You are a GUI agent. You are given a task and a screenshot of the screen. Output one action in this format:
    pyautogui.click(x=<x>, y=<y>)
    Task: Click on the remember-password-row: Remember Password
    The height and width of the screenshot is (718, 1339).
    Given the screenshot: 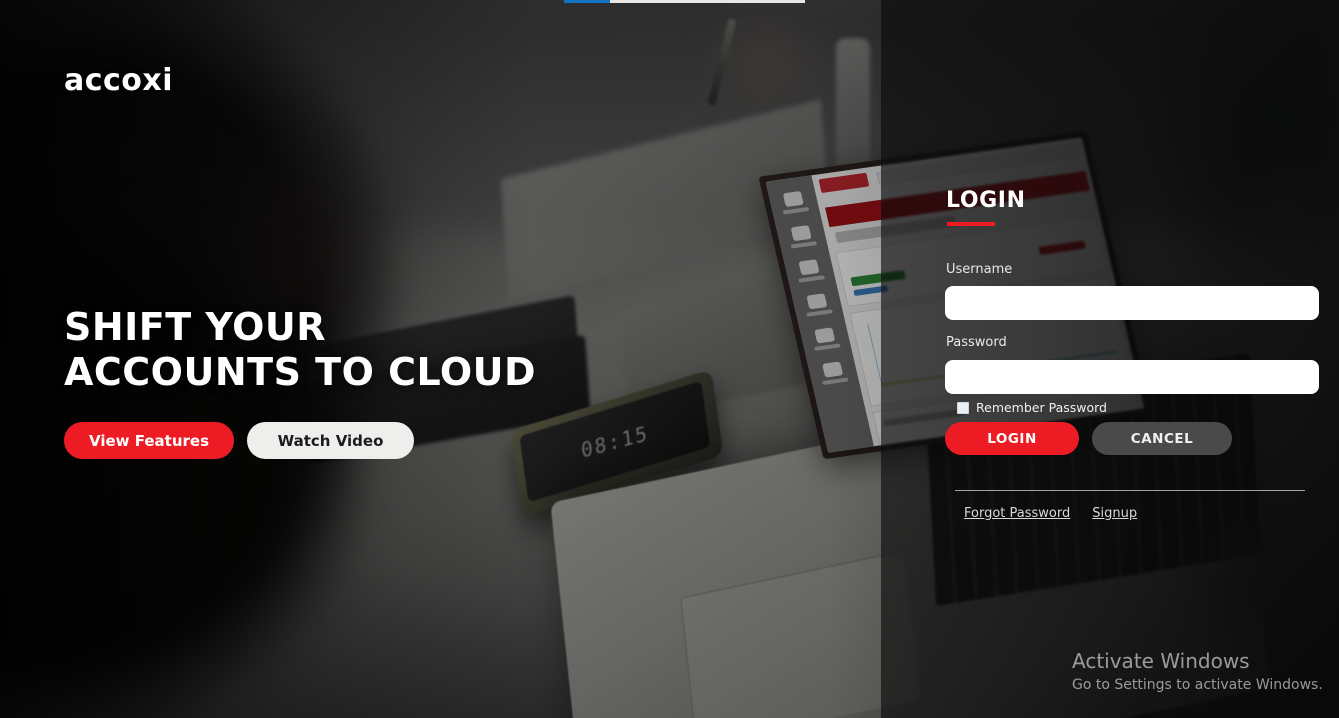 What is the action you would take?
    pyautogui.click(x=1032, y=407)
    